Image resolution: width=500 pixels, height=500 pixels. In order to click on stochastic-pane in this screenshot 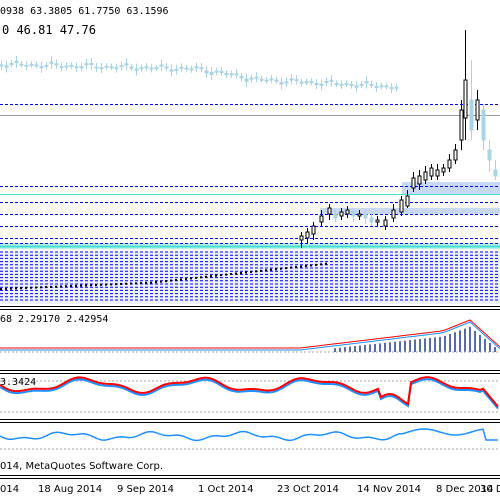, I will do `click(250, 394)`.